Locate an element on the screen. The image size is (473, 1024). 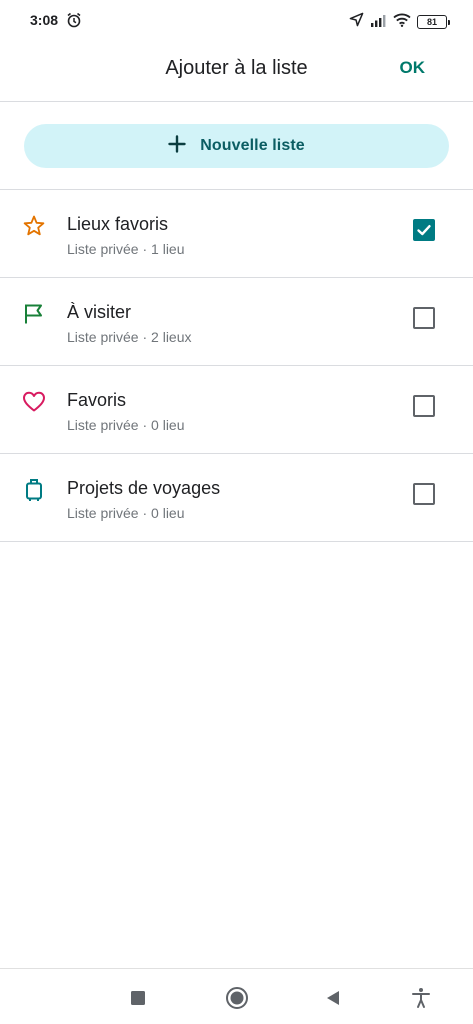
list-title: À visiter is located at coordinates (99, 312).